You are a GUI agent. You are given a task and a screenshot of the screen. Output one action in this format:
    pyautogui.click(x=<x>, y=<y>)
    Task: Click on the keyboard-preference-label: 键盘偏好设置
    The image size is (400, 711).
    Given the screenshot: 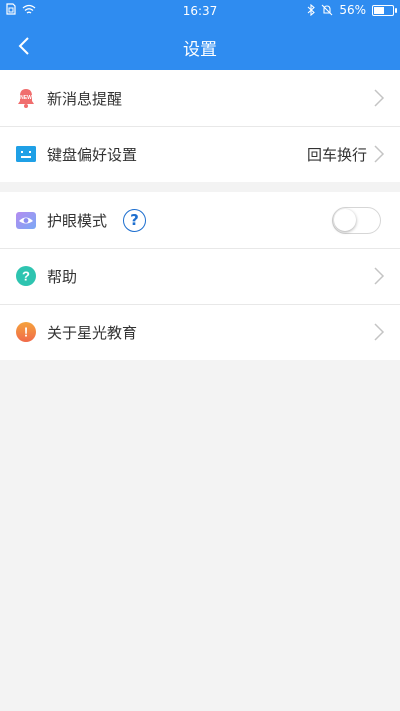 What is the action you would take?
    pyautogui.click(x=92, y=154)
    